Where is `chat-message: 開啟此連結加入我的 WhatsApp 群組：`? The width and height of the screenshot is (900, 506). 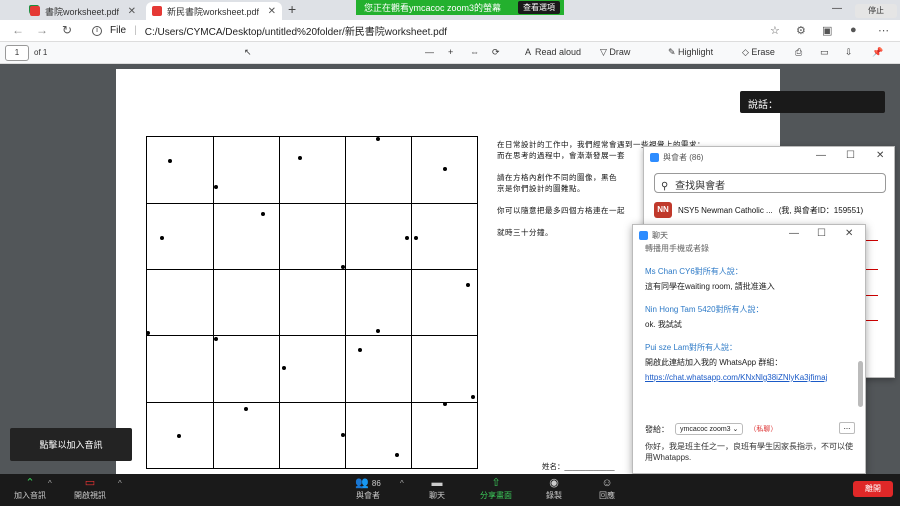
chat-message: 開啟此連結加入我的 WhatsApp 群組： is located at coordinates (714, 362).